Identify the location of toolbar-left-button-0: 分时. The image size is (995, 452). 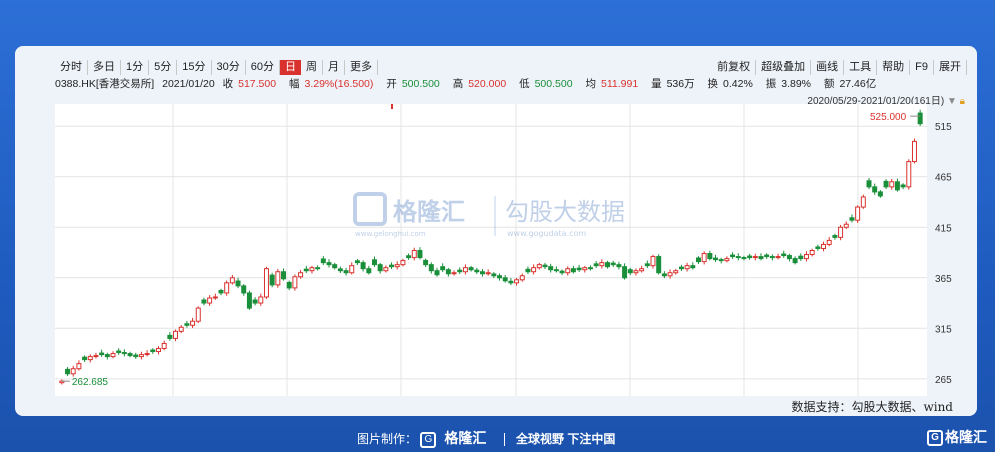
(71, 67).